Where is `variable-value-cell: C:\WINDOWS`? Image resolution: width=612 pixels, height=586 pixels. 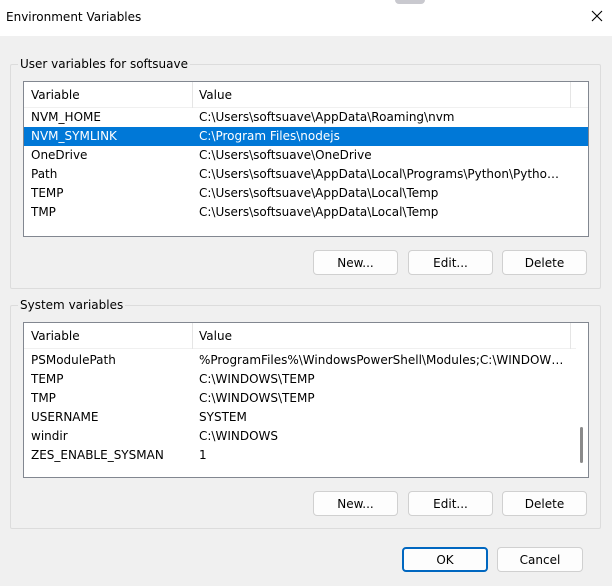 variable-value-cell: C:\WINDOWS is located at coordinates (239, 436).